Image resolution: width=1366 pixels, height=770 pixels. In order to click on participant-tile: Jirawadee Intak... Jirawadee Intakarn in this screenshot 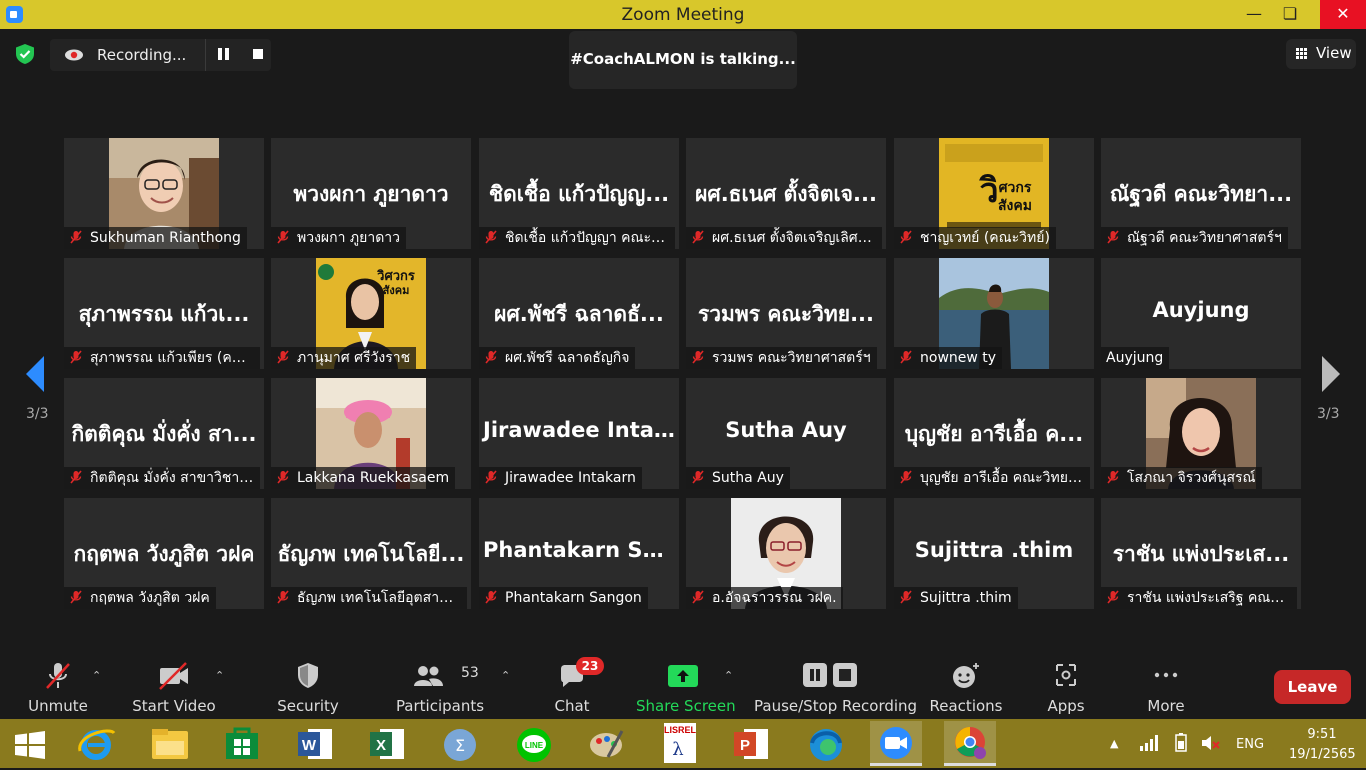, I will do `click(579, 433)`.